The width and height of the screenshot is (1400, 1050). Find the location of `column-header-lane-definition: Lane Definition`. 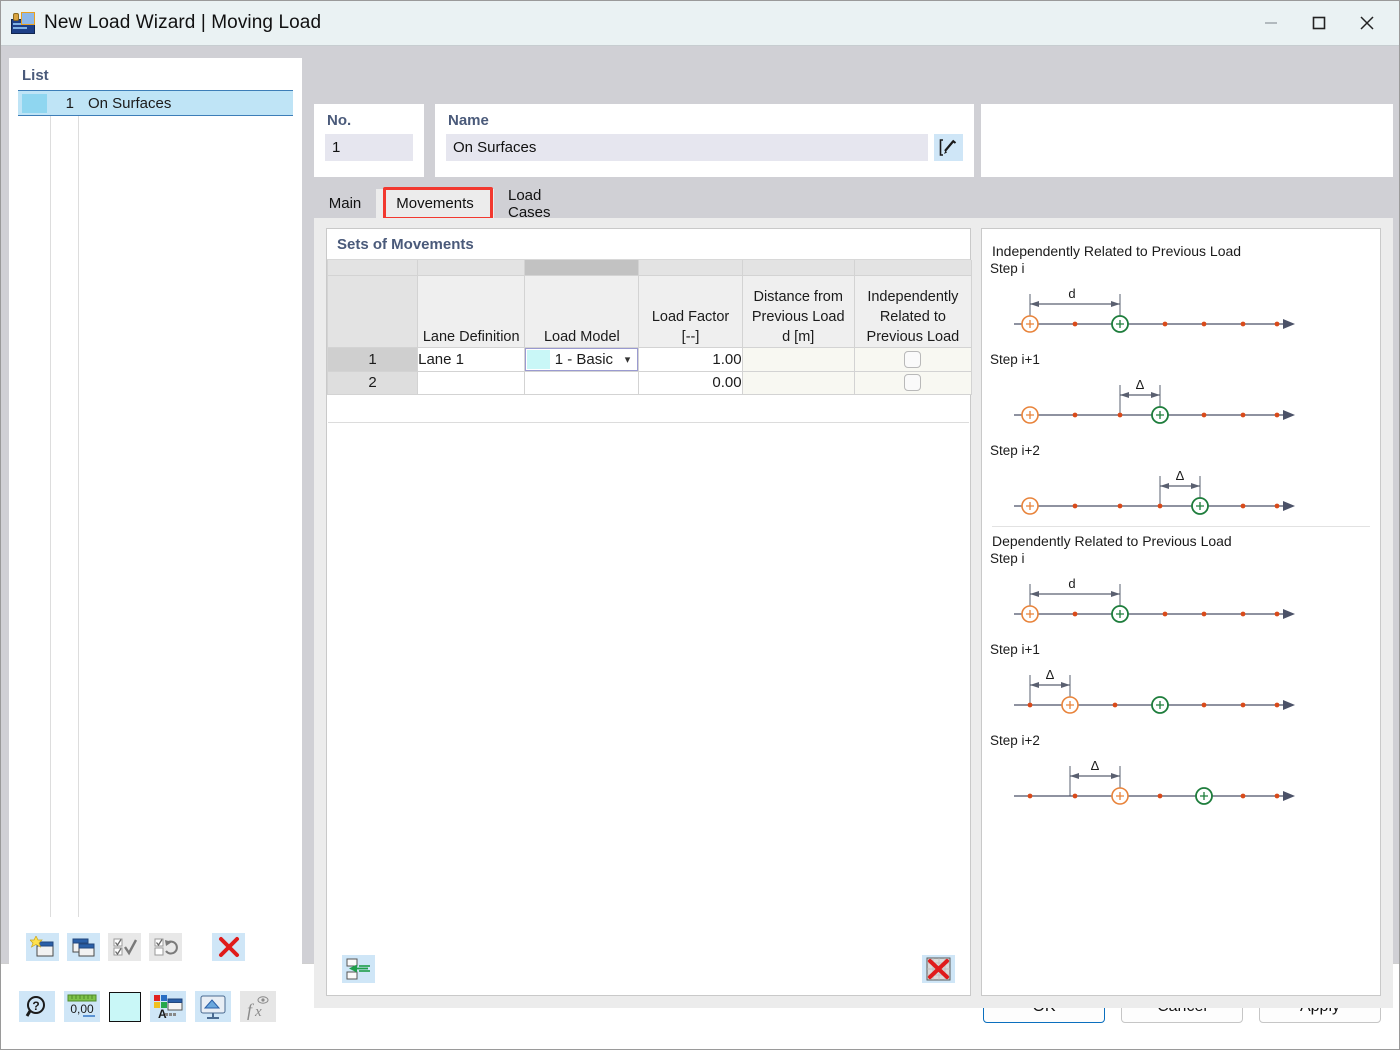

column-header-lane-definition: Lane Definition is located at coordinates (471, 311).